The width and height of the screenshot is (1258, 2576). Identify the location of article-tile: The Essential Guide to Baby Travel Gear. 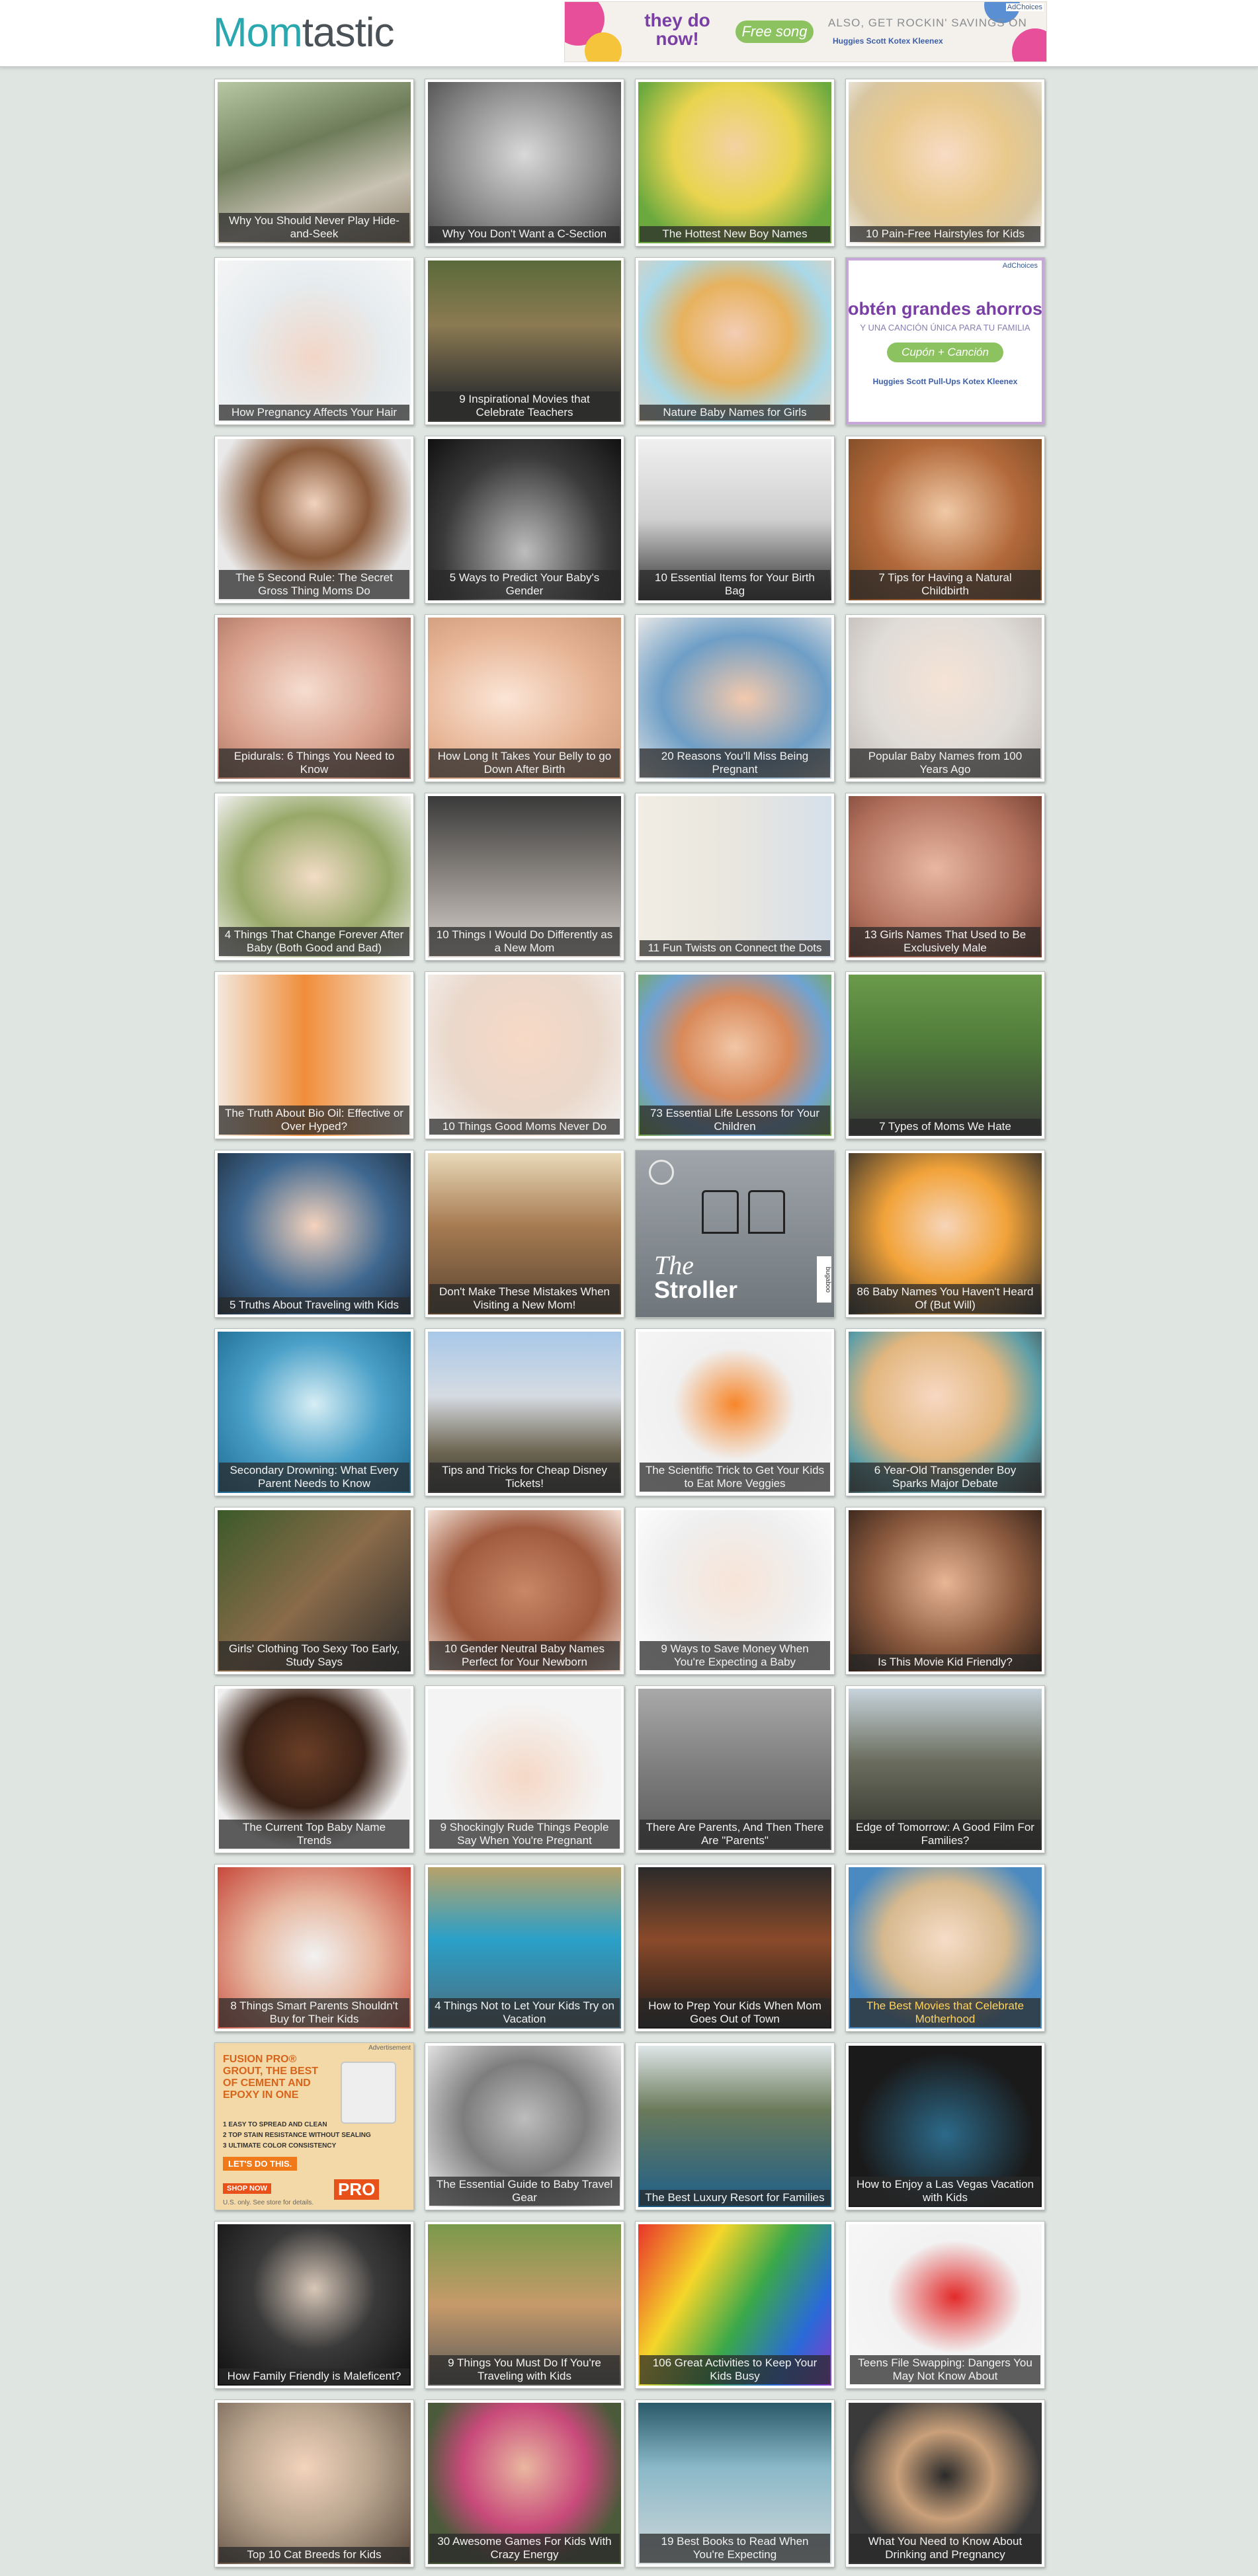
(524, 2126).